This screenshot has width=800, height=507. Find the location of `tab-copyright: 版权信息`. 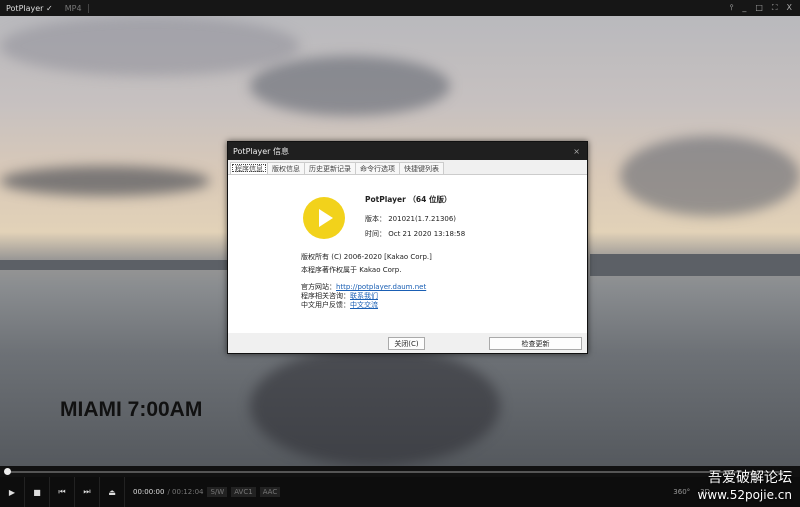

tab-copyright: 版权信息 is located at coordinates (286, 168).